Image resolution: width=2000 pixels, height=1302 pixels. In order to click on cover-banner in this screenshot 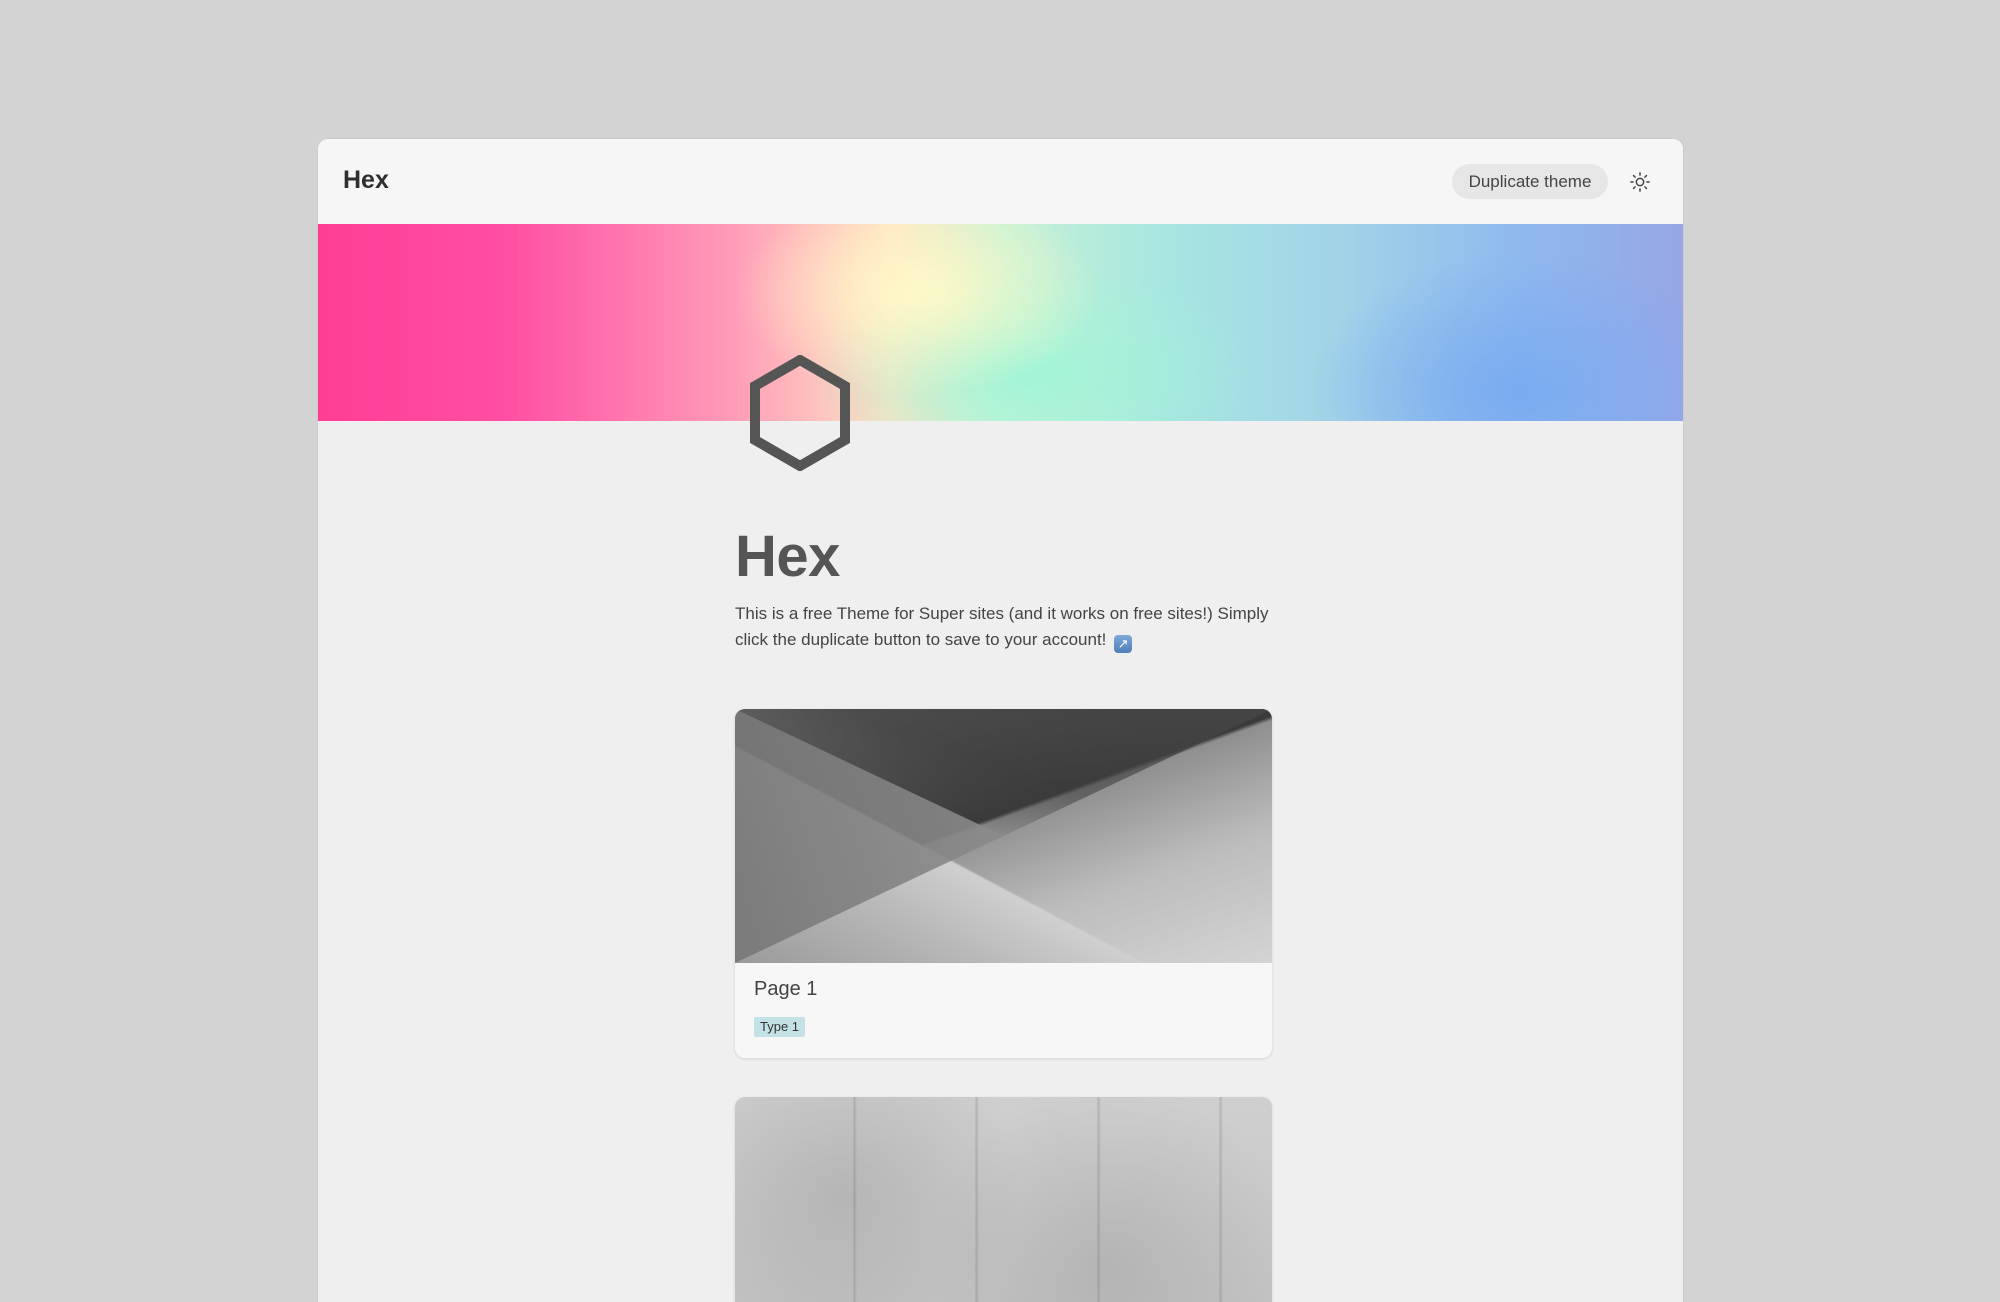, I will do `click(1000, 322)`.